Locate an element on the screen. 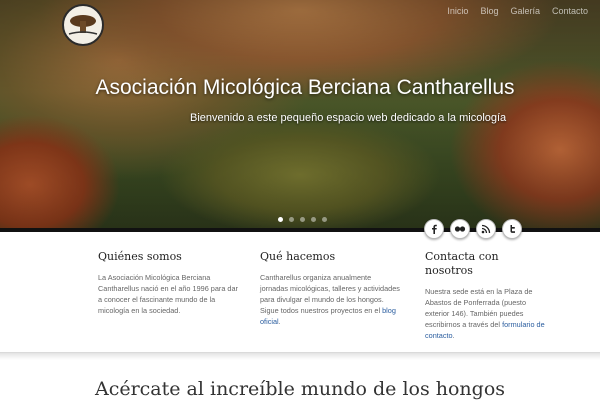 Image resolution: width=600 pixels, height=400 pixels. mushroom-logo-icon is located at coordinates (83, 25).